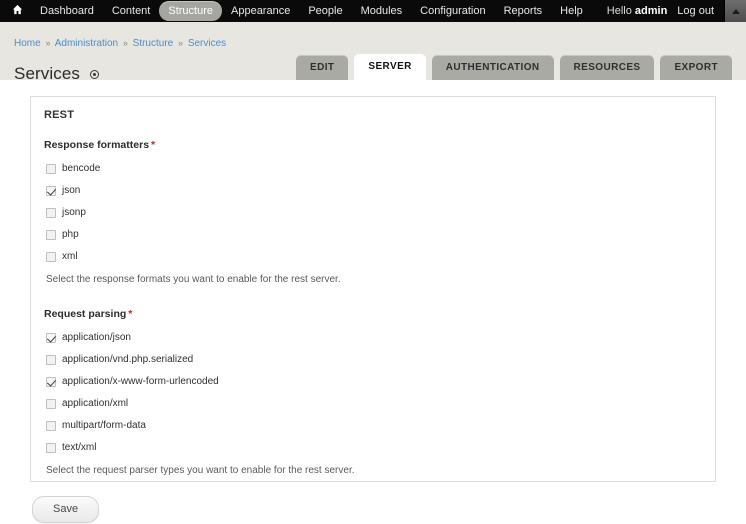 This screenshot has height=524, width=746. I want to click on checkbox-row: php, so click(371, 235).